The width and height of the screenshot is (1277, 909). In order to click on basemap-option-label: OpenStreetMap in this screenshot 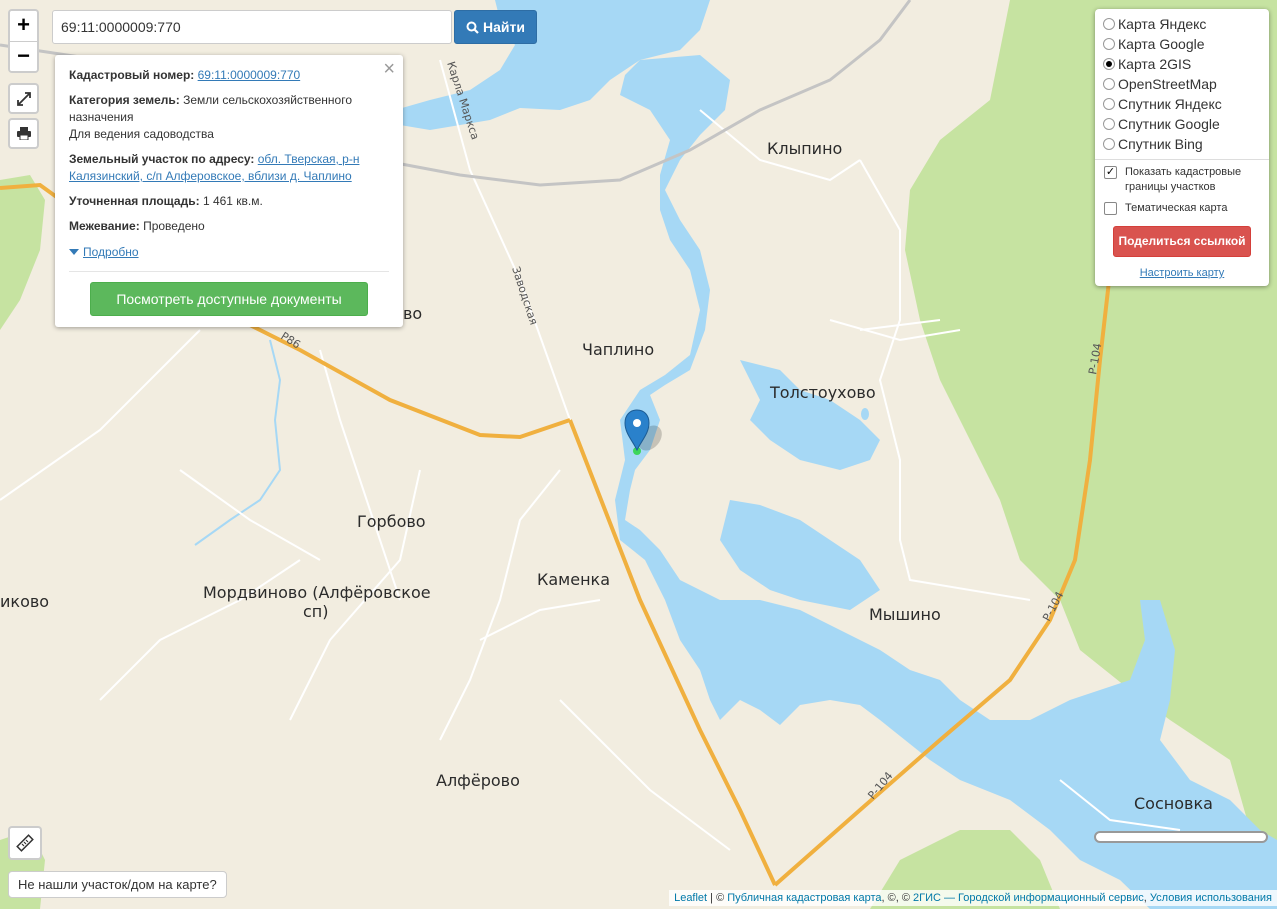, I will do `click(1167, 84)`.